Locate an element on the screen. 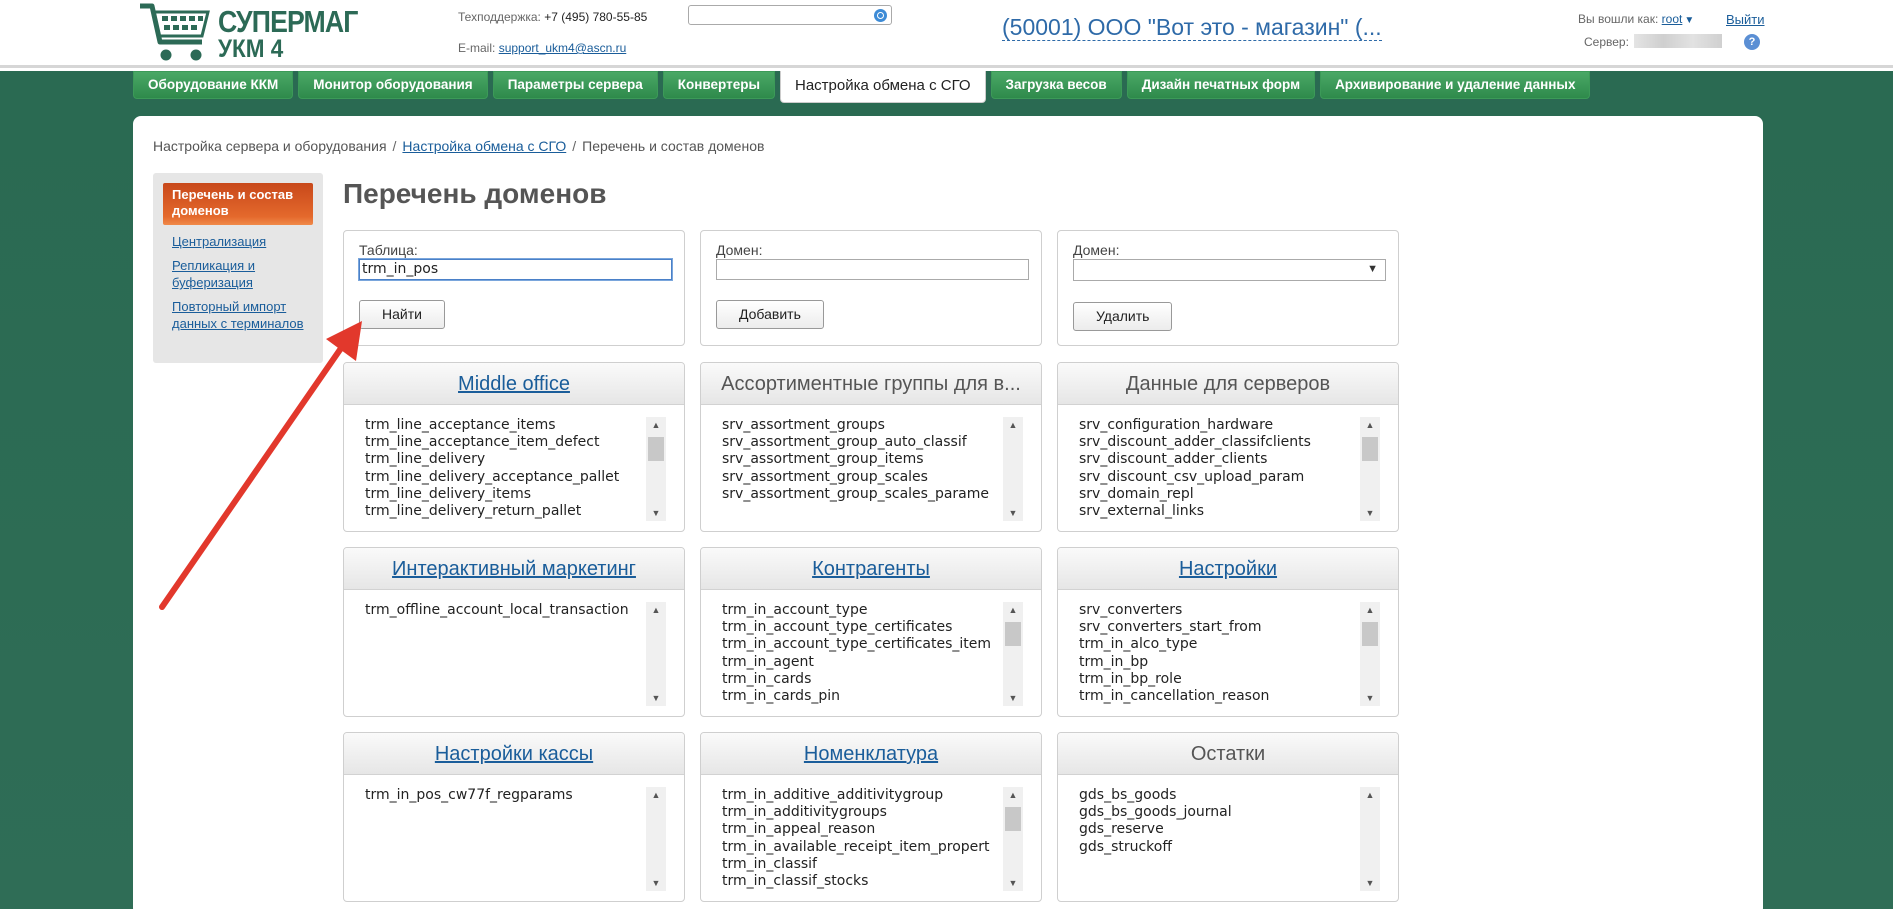  tab-server-params: Параметры сервера is located at coordinates (575, 85).